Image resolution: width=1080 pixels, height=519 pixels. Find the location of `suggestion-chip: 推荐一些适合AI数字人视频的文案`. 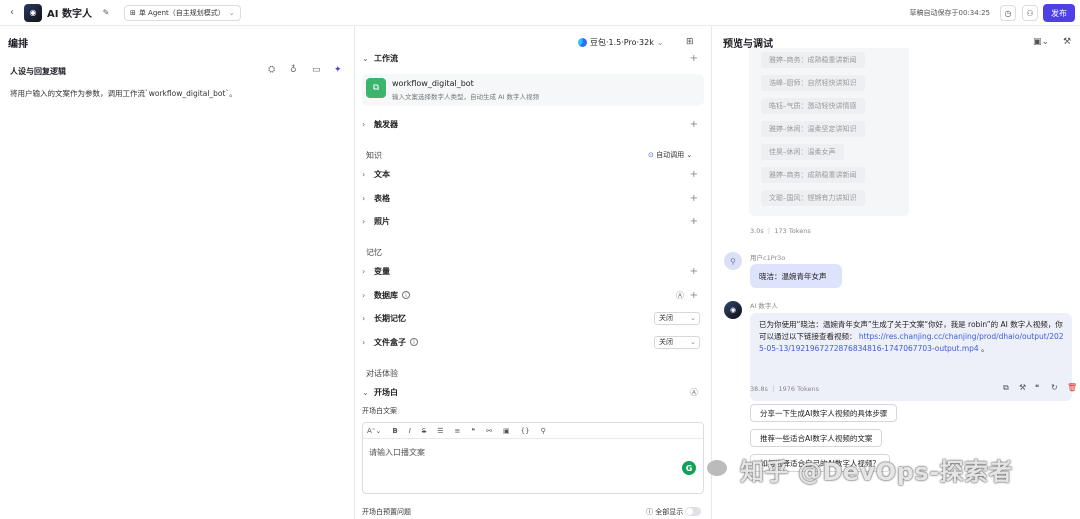

suggestion-chip: 推荐一些适合AI数字人视频的文案 is located at coordinates (816, 438).